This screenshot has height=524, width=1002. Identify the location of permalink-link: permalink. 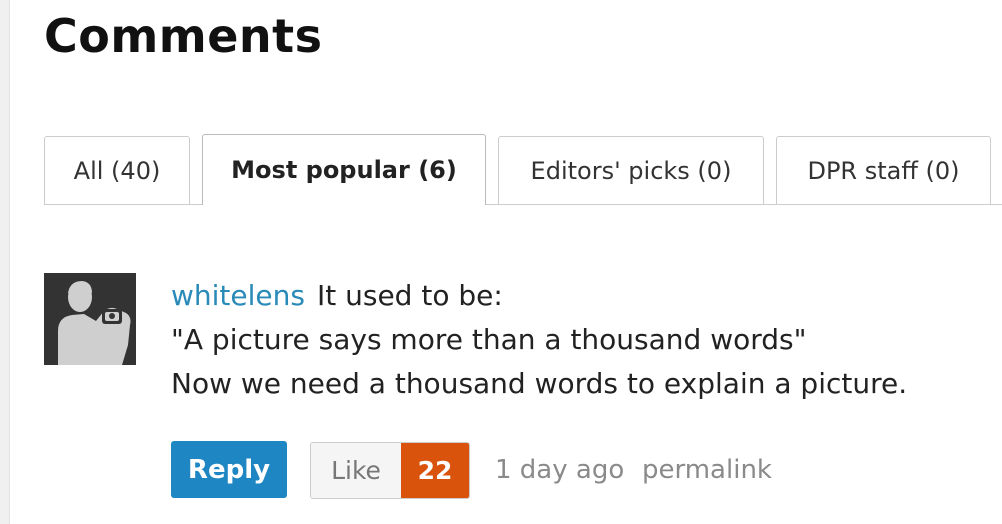
(707, 470).